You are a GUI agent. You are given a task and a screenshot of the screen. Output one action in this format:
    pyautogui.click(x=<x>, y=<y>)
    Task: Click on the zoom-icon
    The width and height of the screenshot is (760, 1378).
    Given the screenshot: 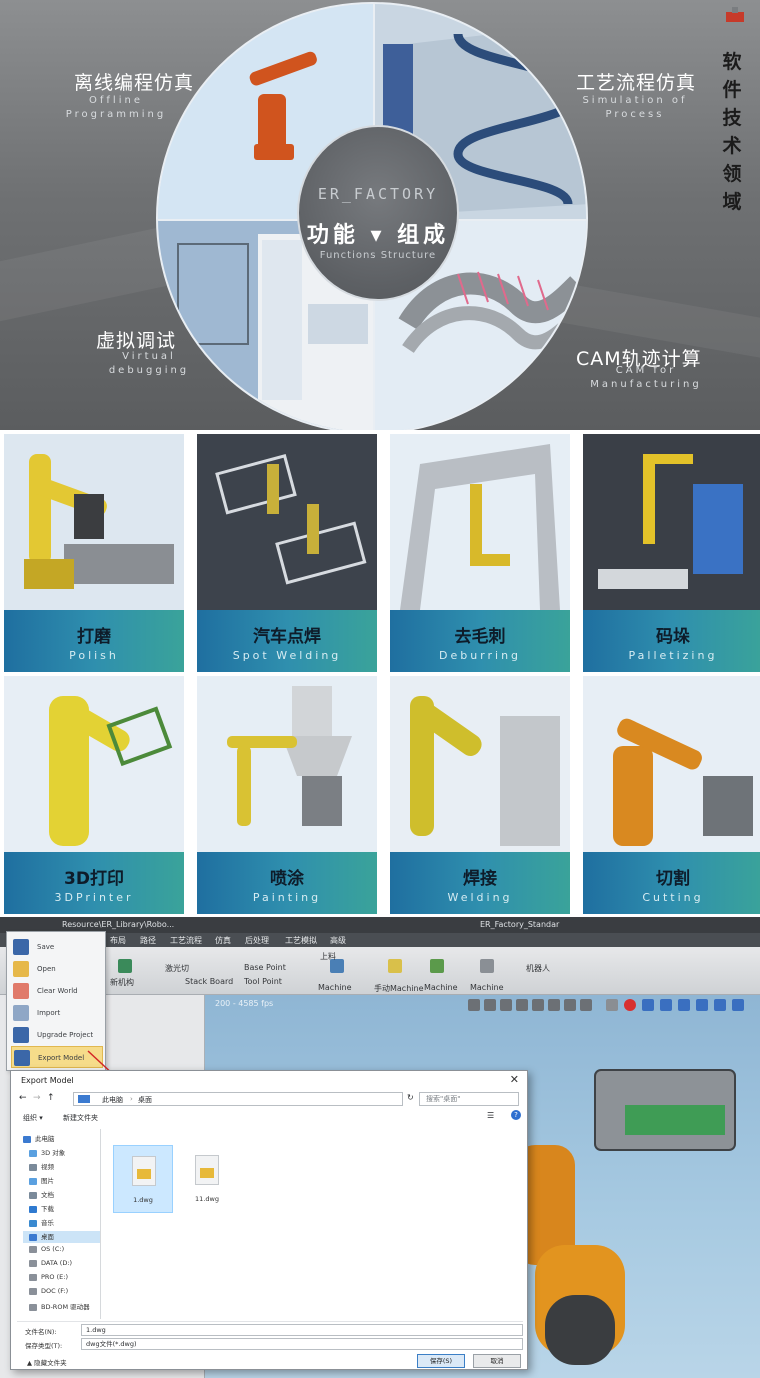 What is the action you would take?
    pyautogui.click(x=474, y=1005)
    